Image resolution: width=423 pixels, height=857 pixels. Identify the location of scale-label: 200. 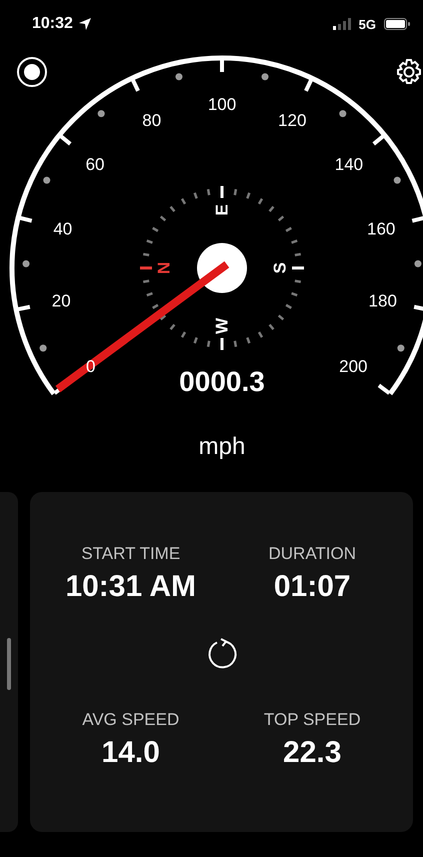
(353, 366).